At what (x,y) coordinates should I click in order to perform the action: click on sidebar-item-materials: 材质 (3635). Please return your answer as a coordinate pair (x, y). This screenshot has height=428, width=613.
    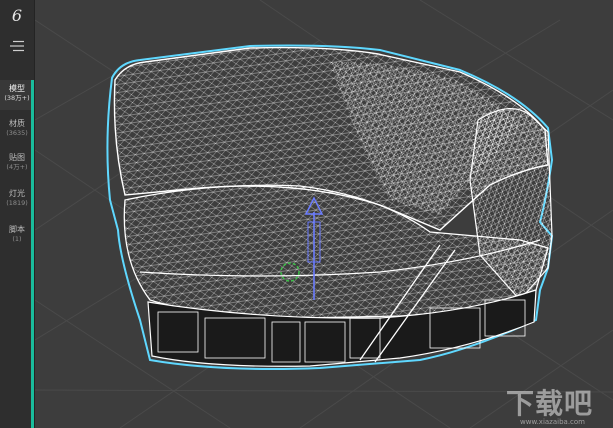
    Looking at the image, I should click on (17, 128).